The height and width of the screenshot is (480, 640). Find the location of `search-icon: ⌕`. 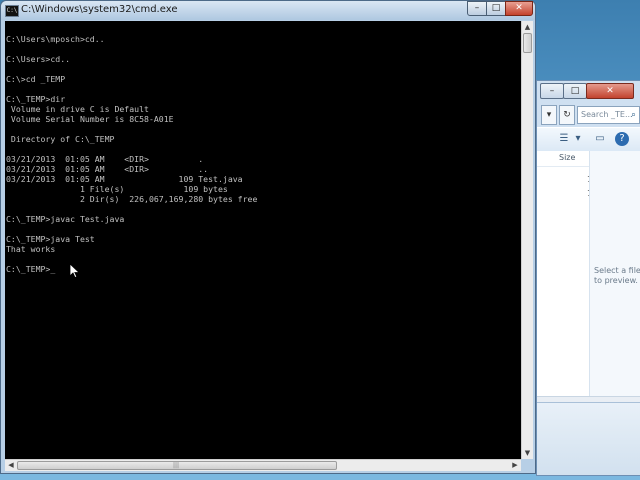

search-icon: ⌕ is located at coordinates (633, 115).